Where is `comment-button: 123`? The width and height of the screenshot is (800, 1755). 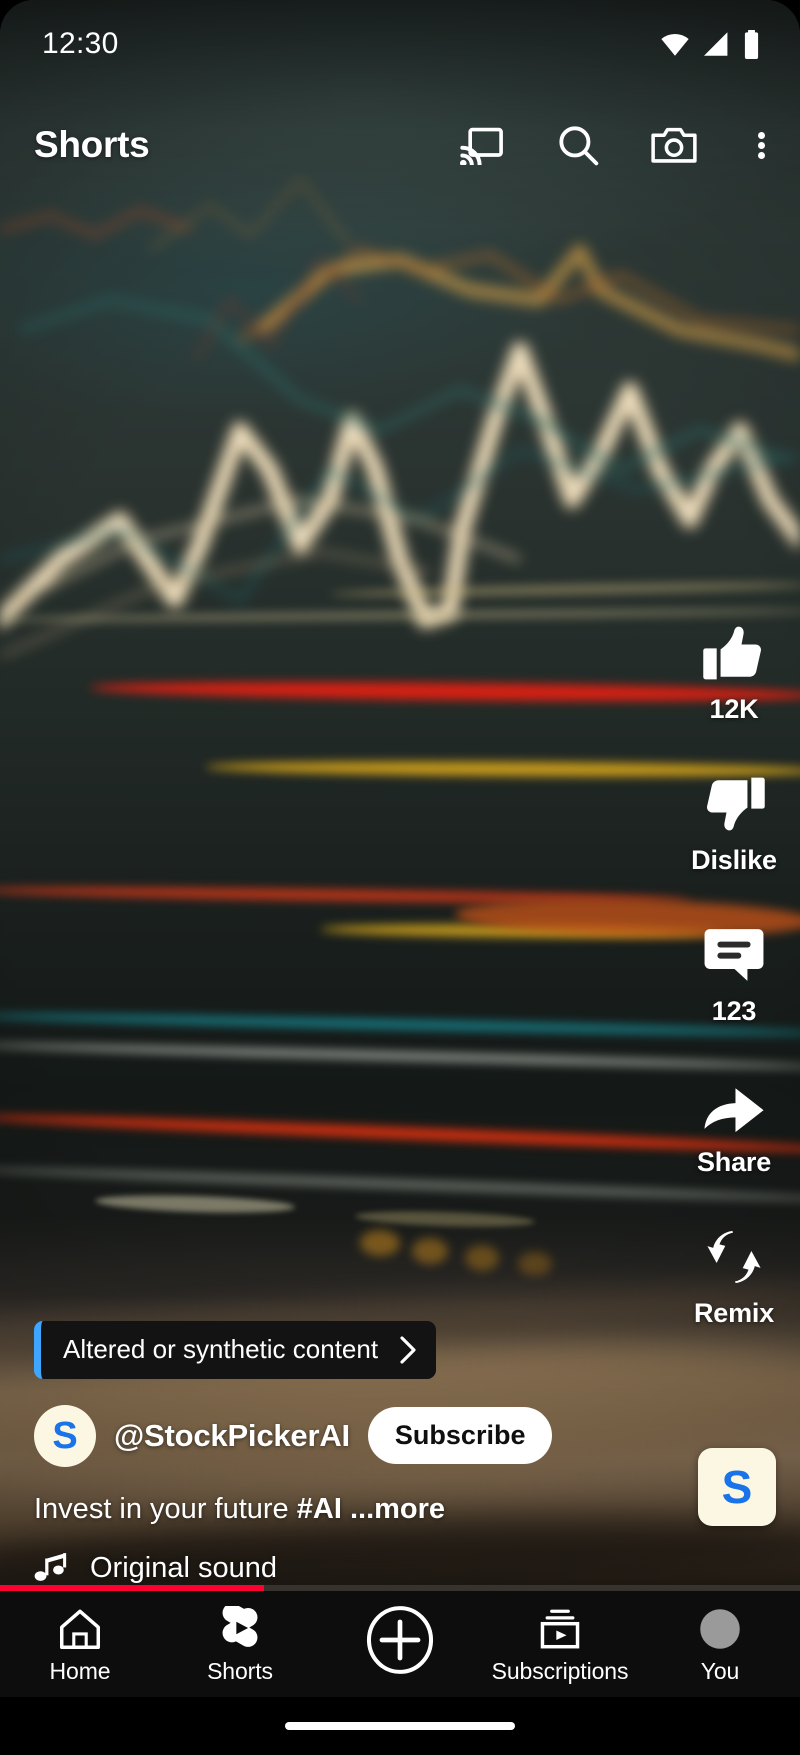
comment-button: 123 is located at coordinates (734, 974).